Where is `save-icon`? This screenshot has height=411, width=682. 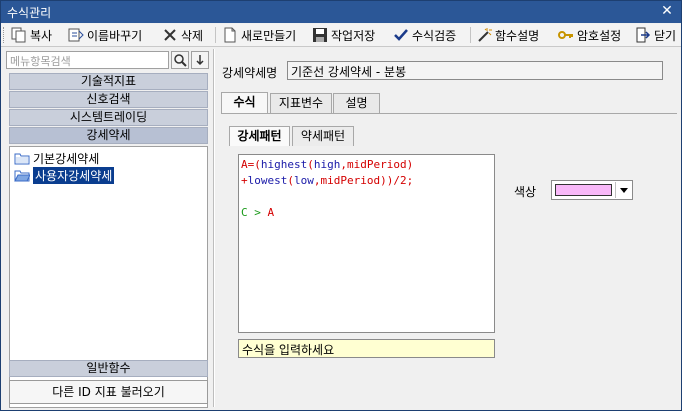 save-icon is located at coordinates (320, 35).